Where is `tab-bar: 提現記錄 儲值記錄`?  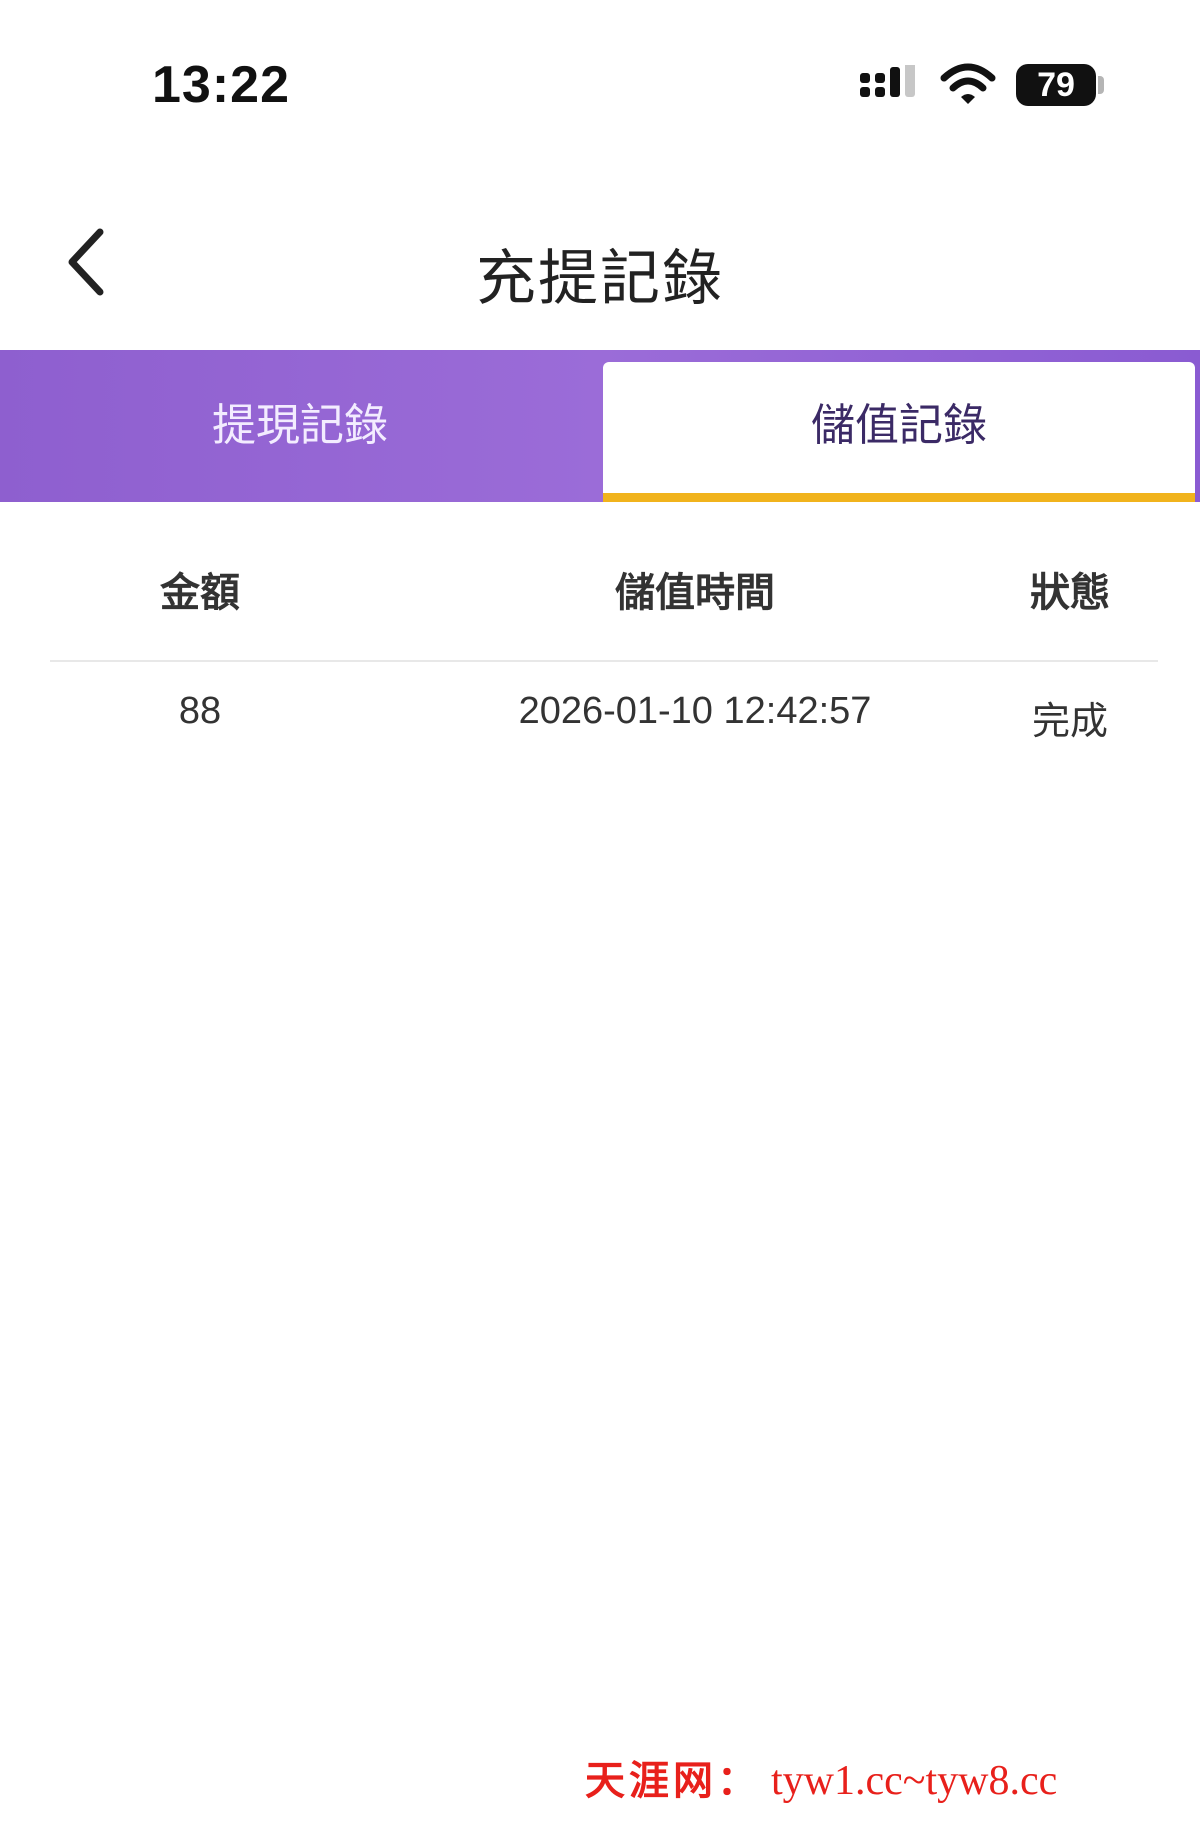
tab-bar: 提現記錄 儲值記錄 is located at coordinates (600, 426).